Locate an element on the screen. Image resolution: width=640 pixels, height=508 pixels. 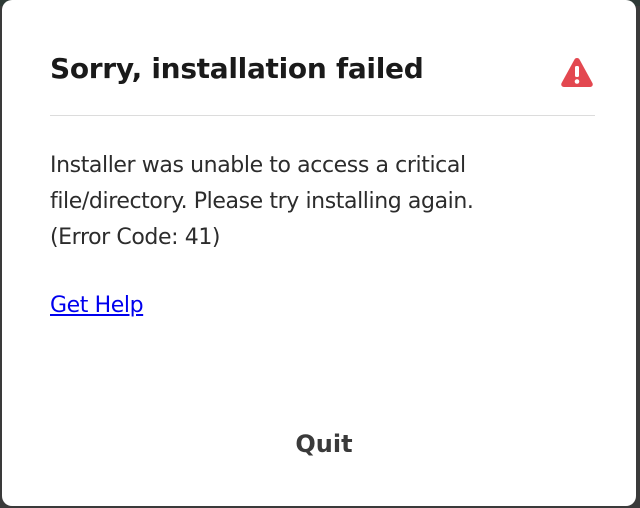
get-help-link: Get Help is located at coordinates (97, 305).